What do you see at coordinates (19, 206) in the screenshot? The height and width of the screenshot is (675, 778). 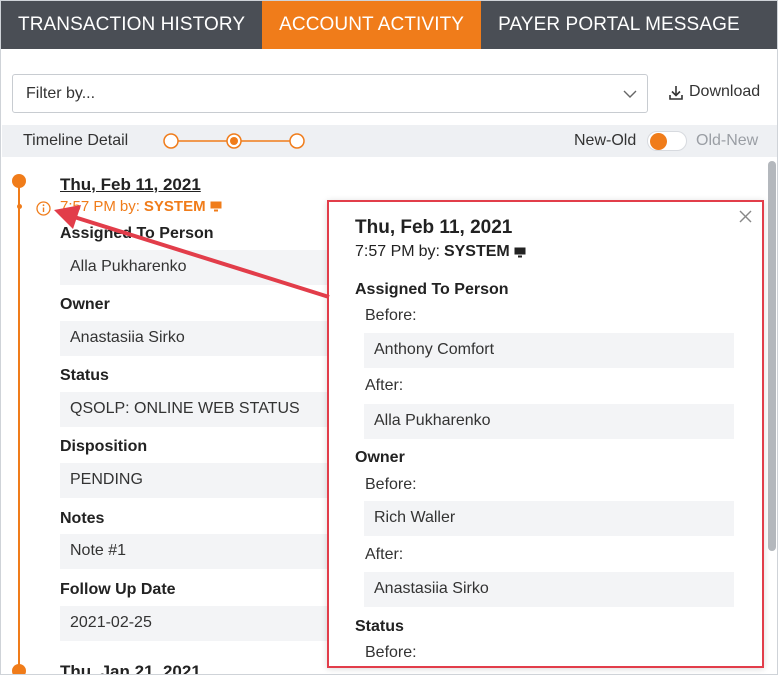 I see `timeline-subdot` at bounding box center [19, 206].